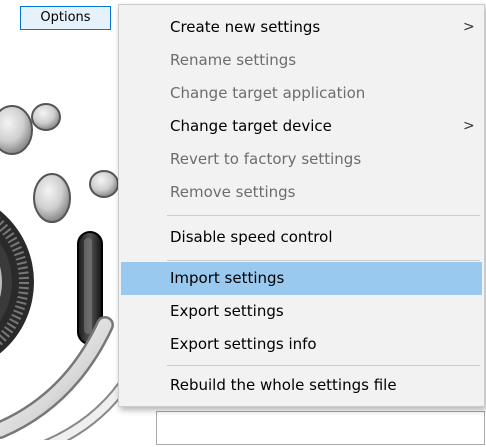 The image size is (486, 447). I want to click on menu-item-label: Change target application, so click(268, 93).